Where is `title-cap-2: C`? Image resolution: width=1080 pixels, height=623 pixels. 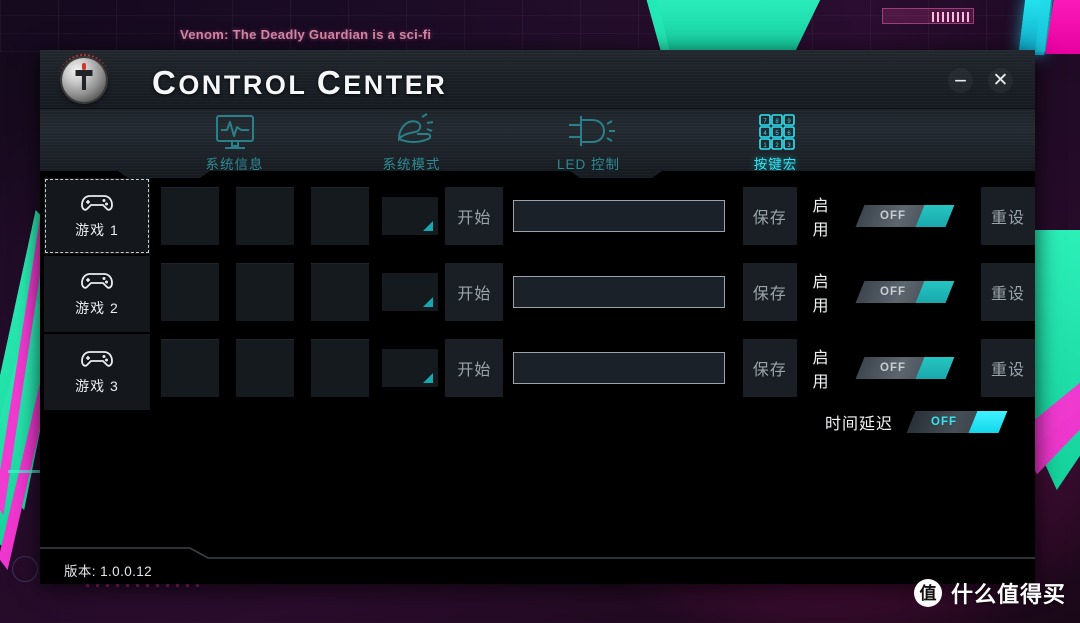 title-cap-2: C is located at coordinates (330, 82).